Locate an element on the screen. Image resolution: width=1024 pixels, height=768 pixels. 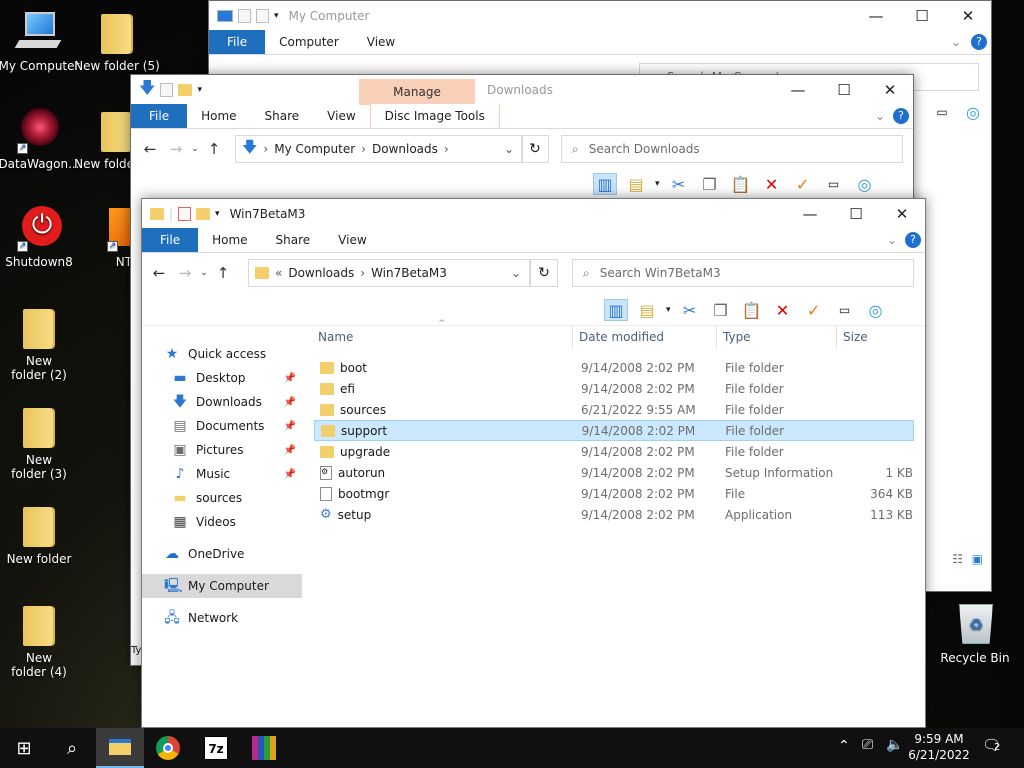
file-explorer-icon is located at coordinates (120, 748).